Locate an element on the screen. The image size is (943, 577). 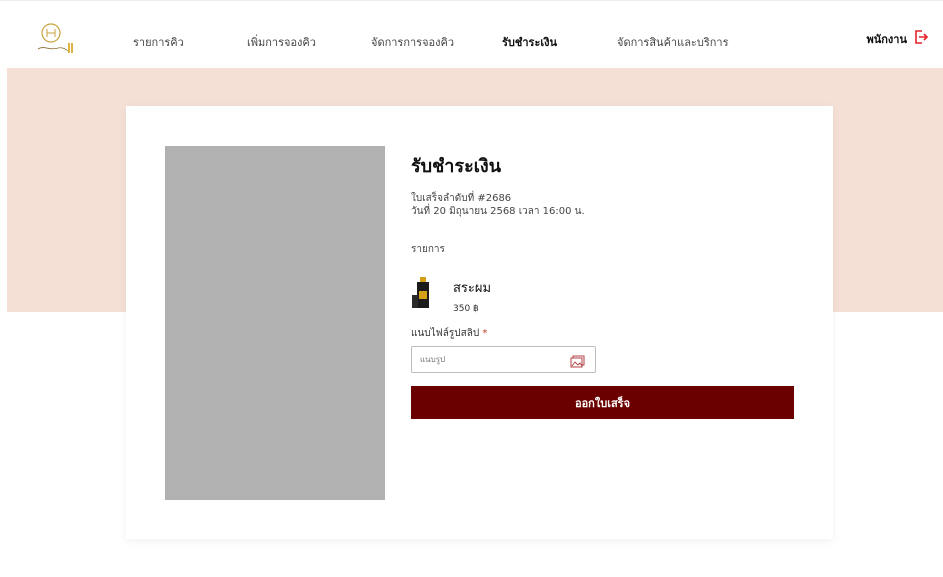
nav-item-queue-list: รายการคิว is located at coordinates (158, 42).